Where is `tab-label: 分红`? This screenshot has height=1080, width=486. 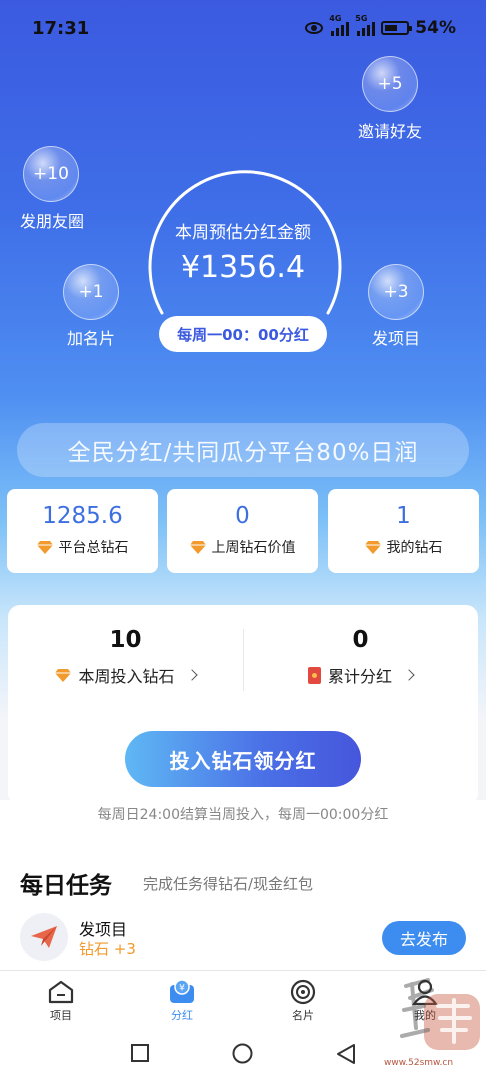
tab-label: 分红 is located at coordinates (182, 1015).